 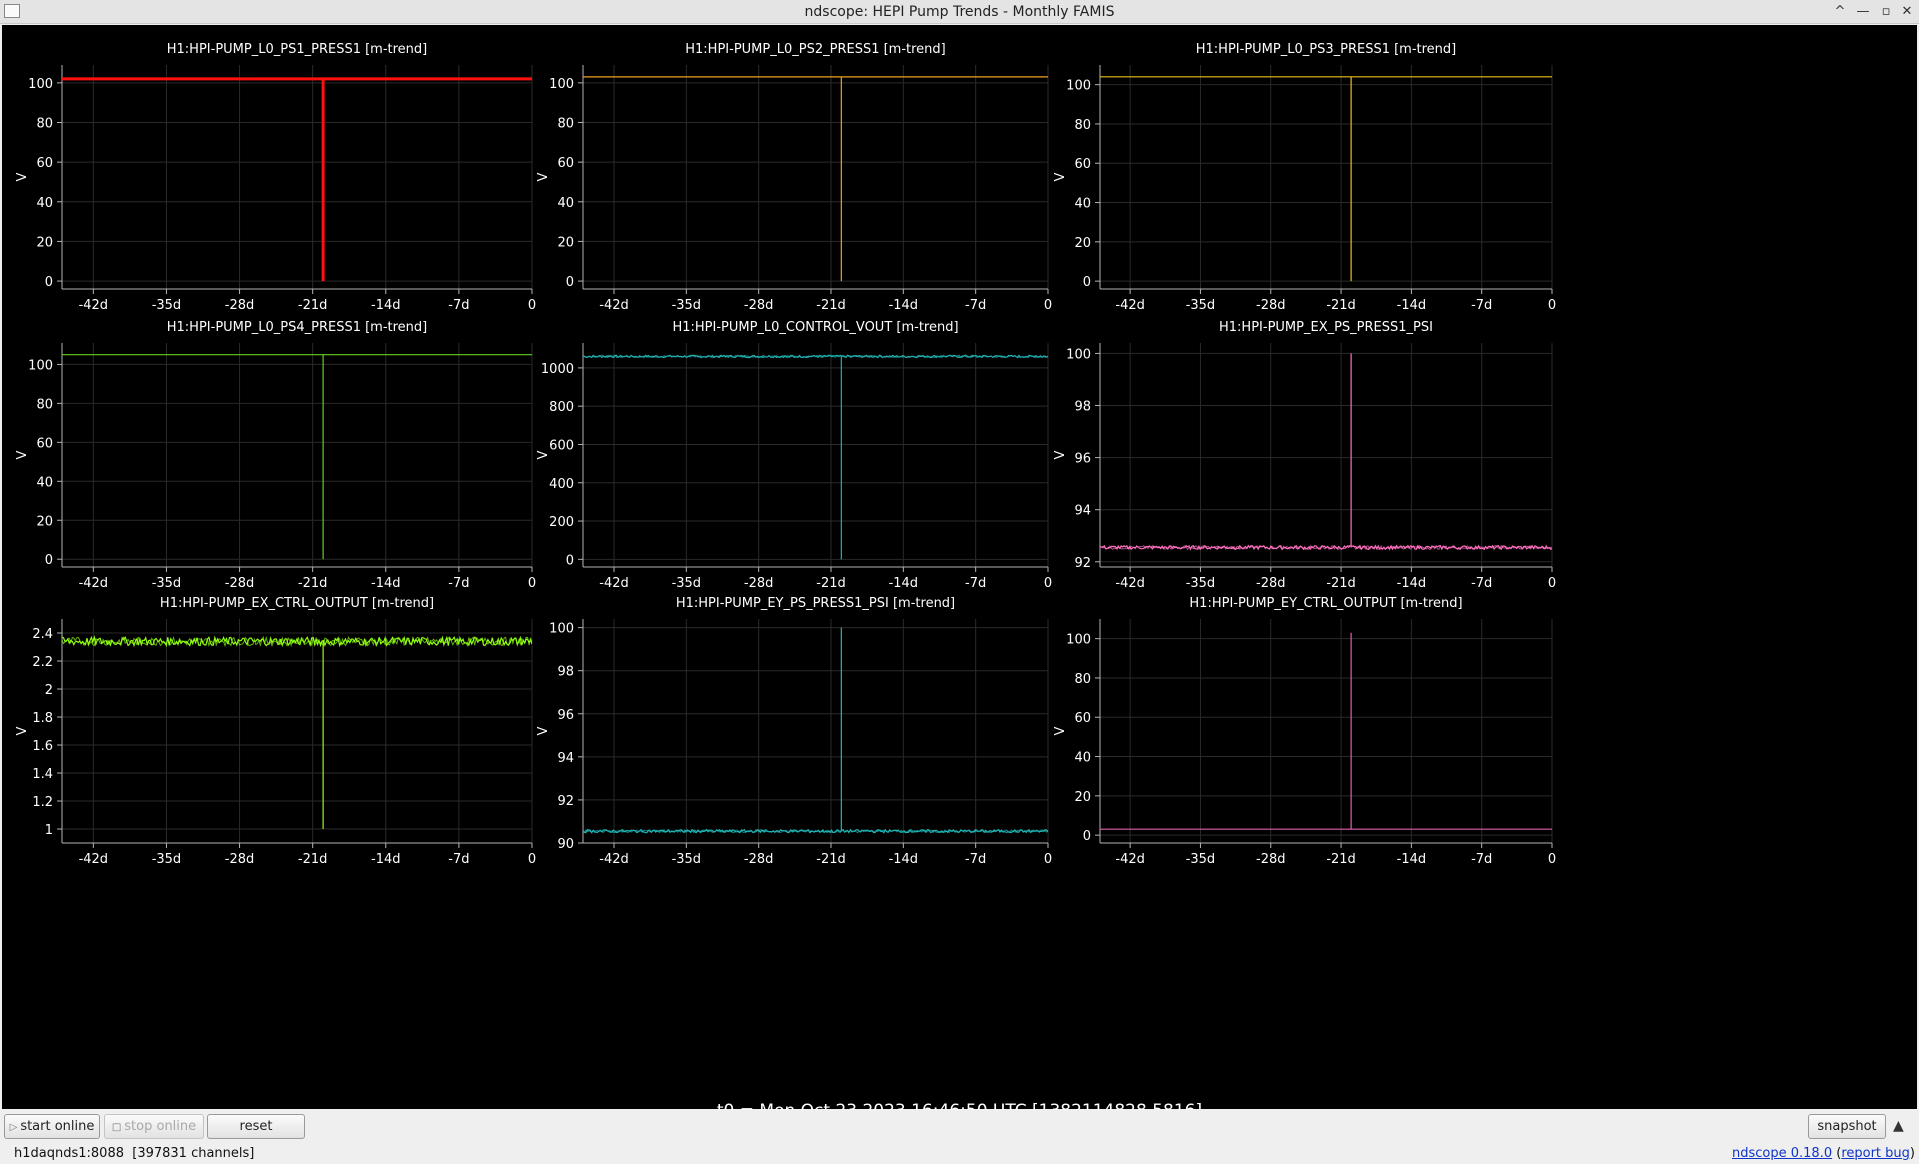 I want to click on y-tick-label: 92, so click(x=1082, y=563).